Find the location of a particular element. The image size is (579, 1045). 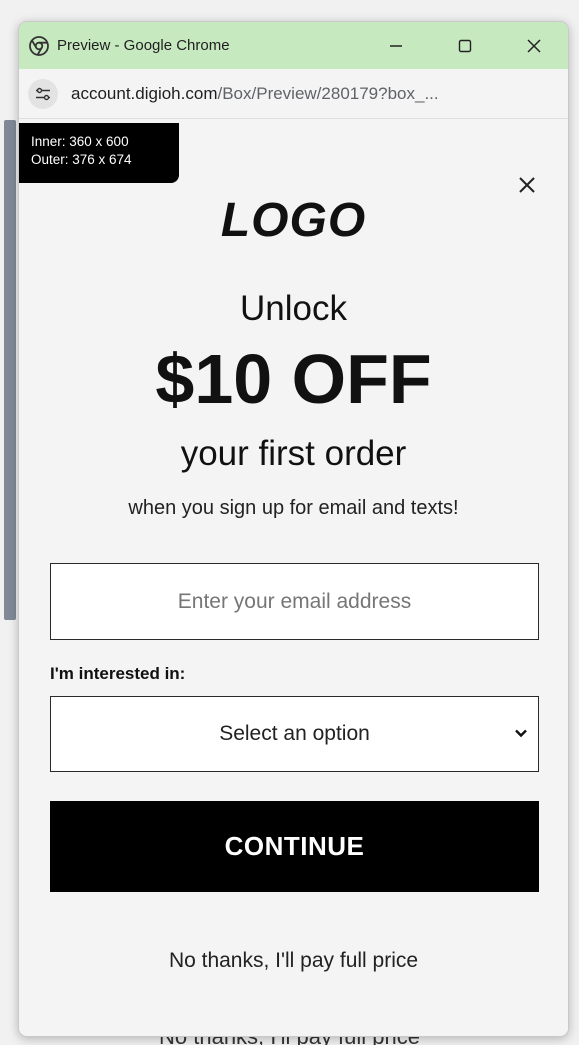

site-info-button is located at coordinates (43, 93).